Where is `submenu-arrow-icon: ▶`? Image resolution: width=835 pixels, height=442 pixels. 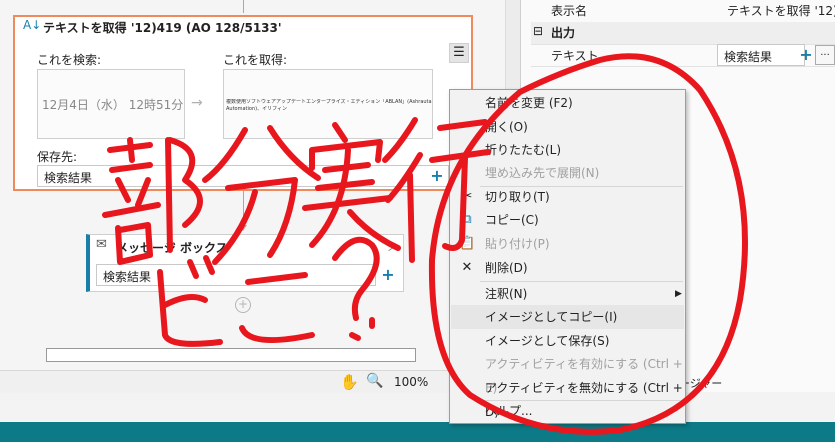 submenu-arrow-icon: ▶ is located at coordinates (678, 294).